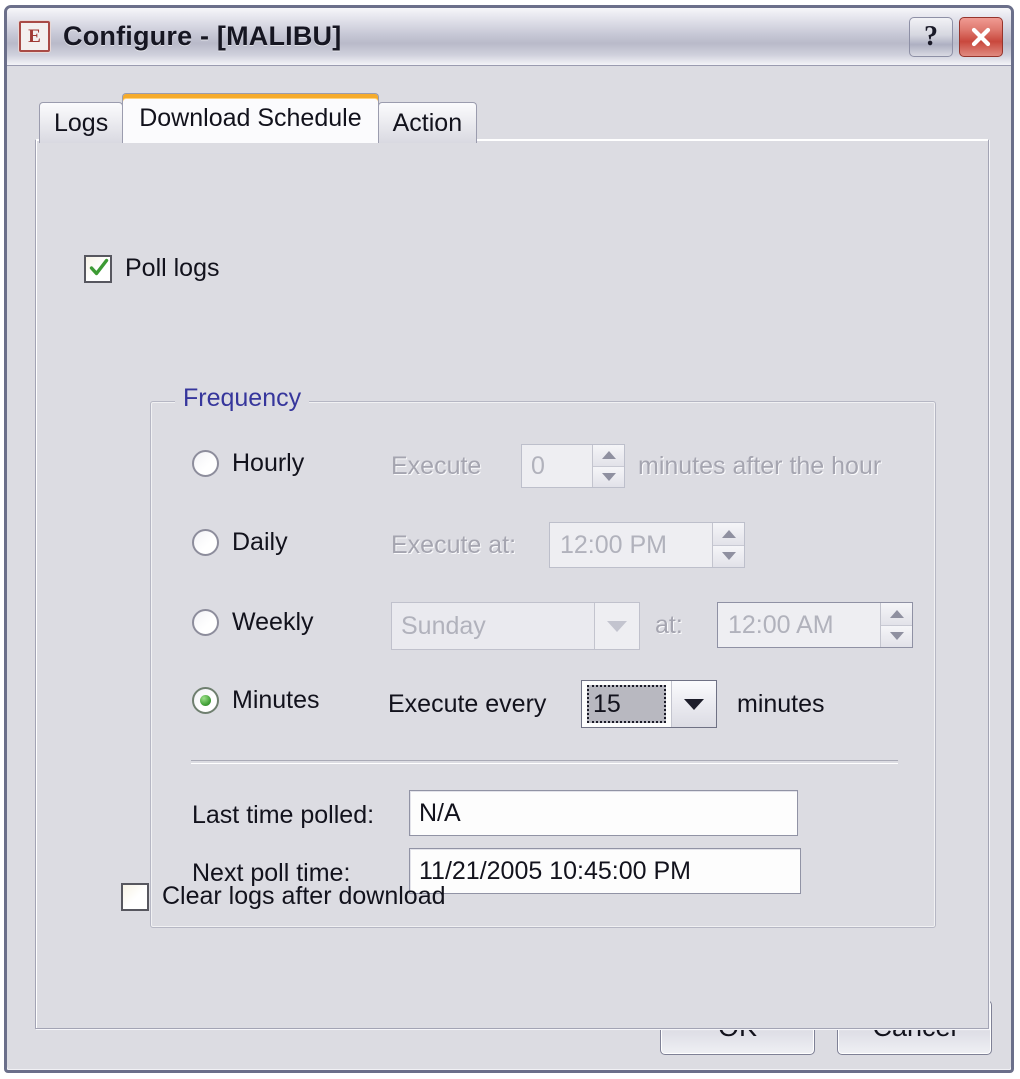  I want to click on clear-logs-checkbox-row: Clear logs after download, so click(283, 896).